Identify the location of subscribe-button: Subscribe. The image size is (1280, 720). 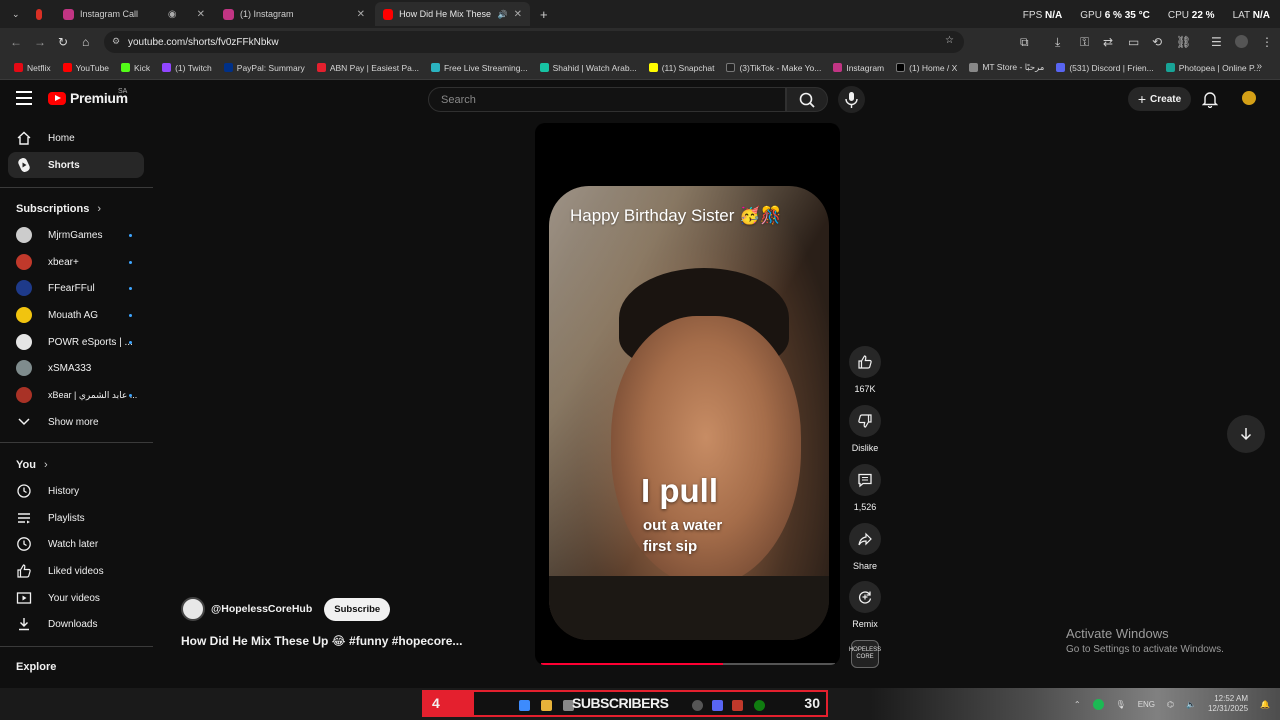
(357, 609).